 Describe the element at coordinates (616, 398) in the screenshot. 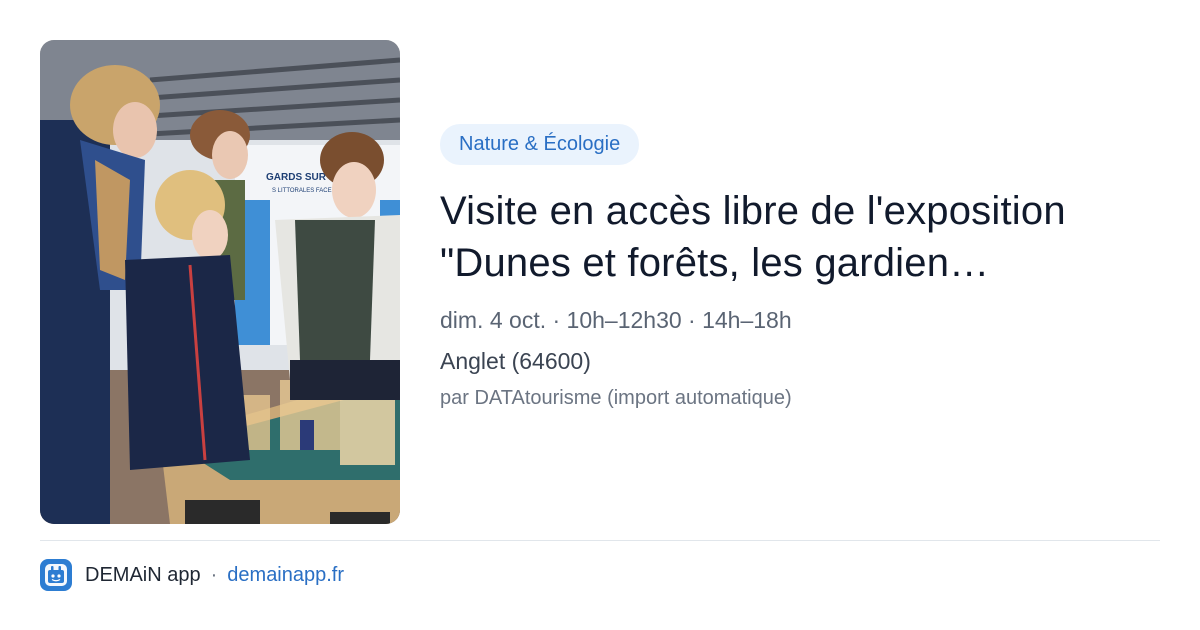

I see `event-source: par DATAtourisme (import automatique)` at that location.